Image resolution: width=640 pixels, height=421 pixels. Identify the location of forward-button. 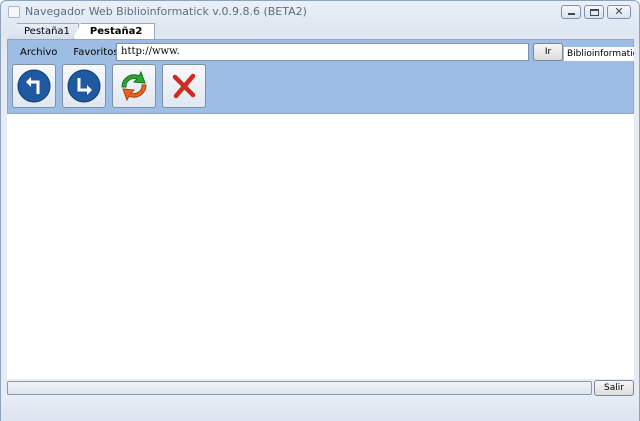
(84, 86).